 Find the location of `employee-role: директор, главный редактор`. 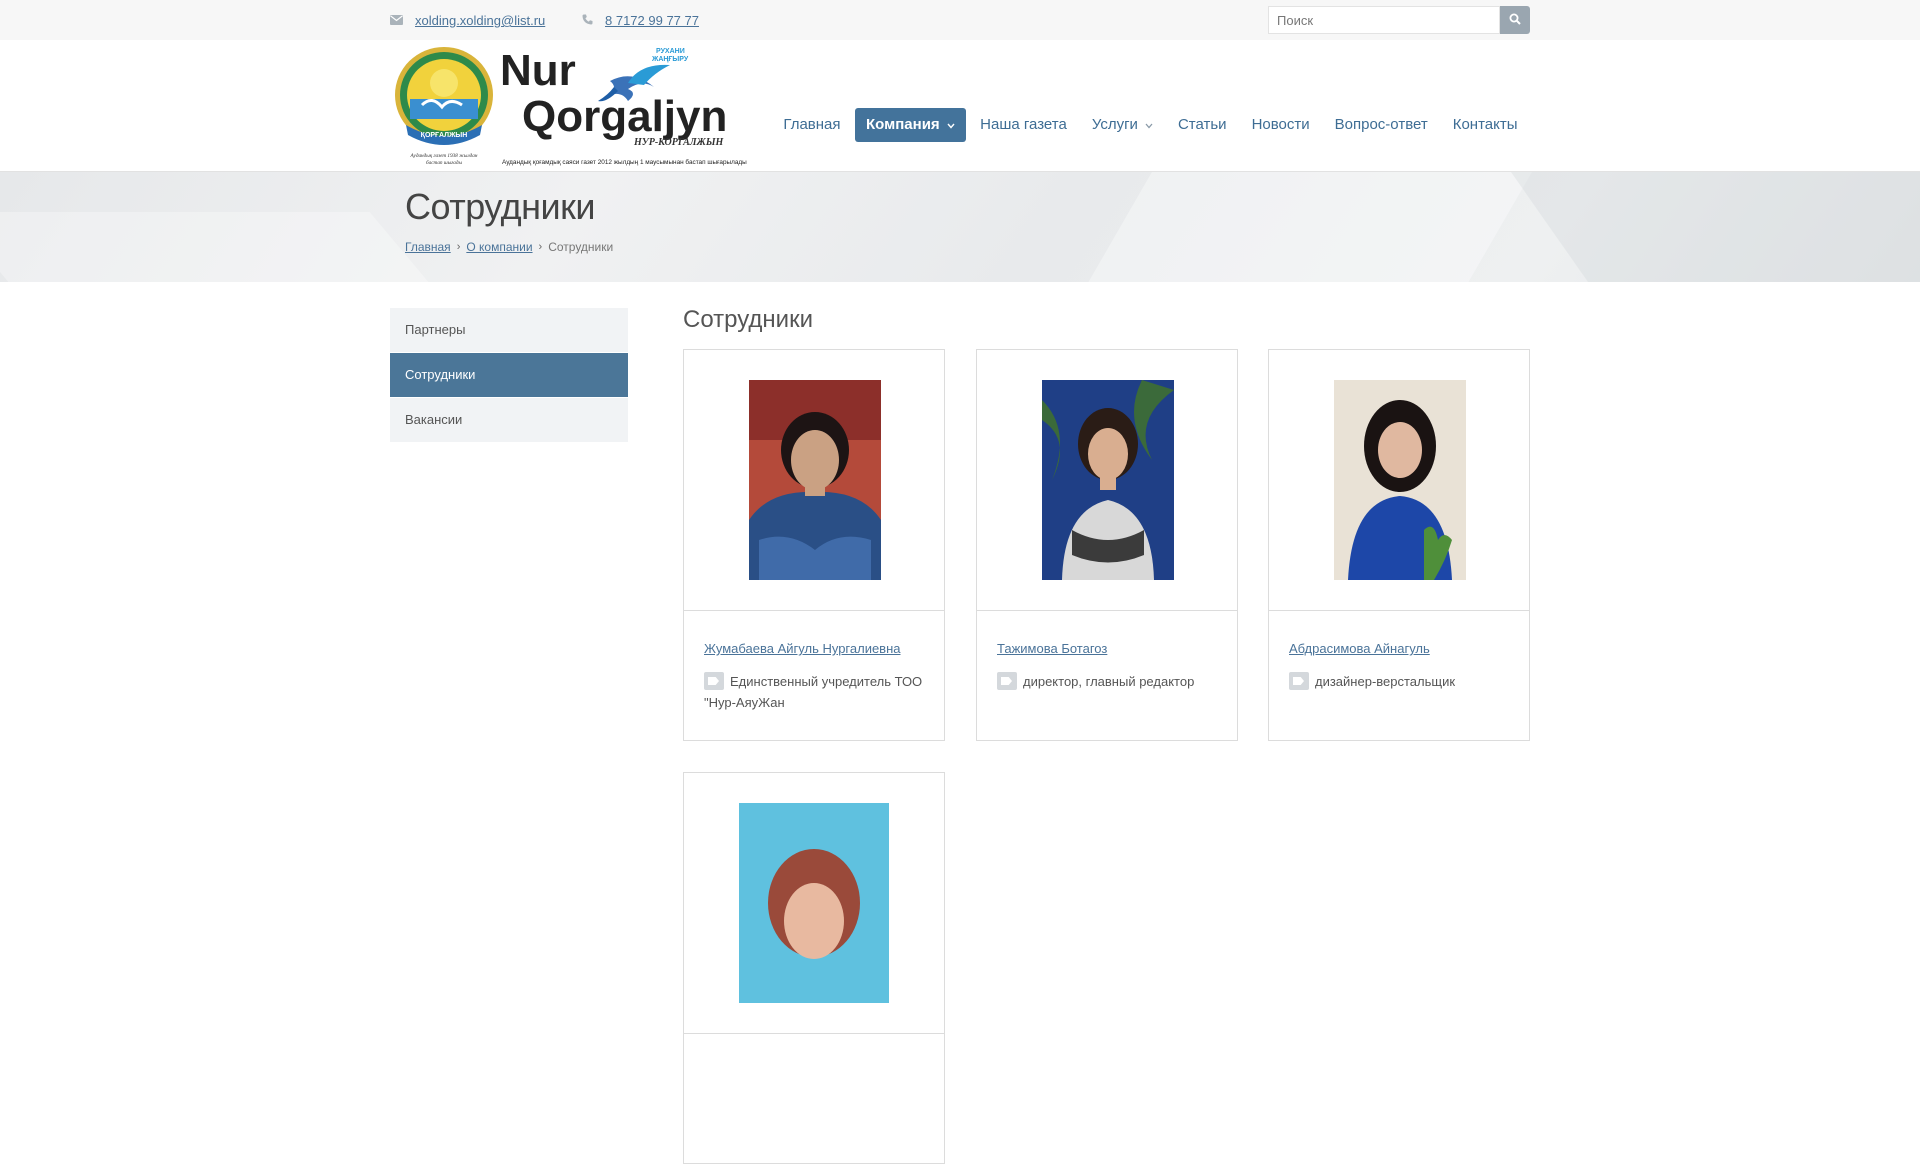

employee-role: директор, главный редактор is located at coordinates (1107, 681).